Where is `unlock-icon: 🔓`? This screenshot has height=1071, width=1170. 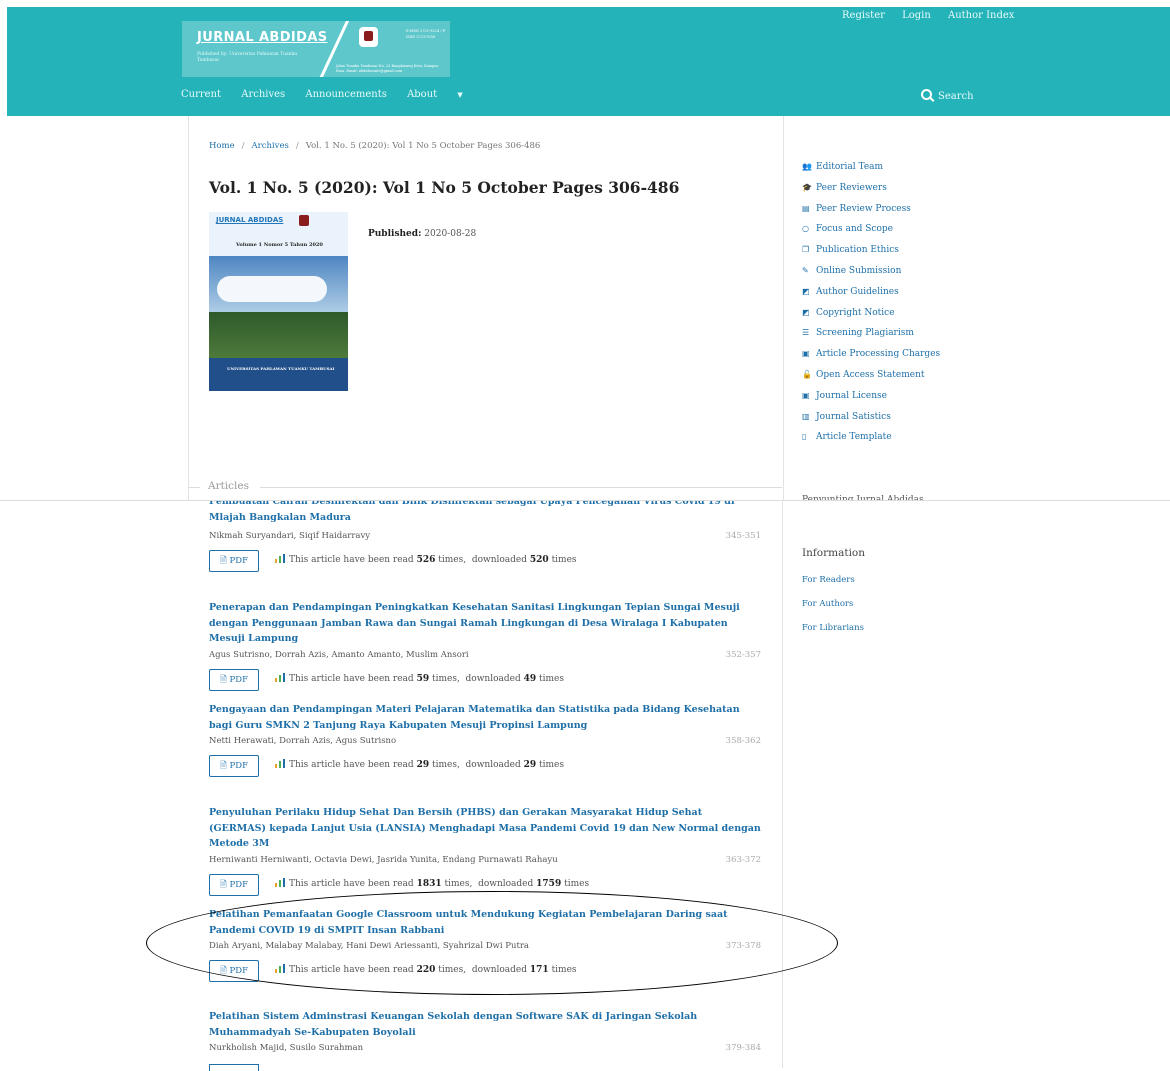 unlock-icon: 🔓 is located at coordinates (807, 374).